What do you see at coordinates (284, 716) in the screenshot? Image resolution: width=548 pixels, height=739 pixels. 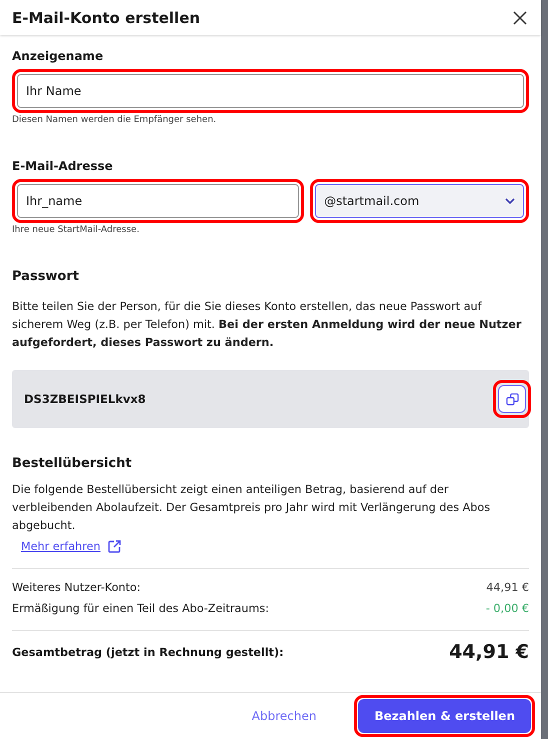 I see `cancel-button: Abbrechen` at bounding box center [284, 716].